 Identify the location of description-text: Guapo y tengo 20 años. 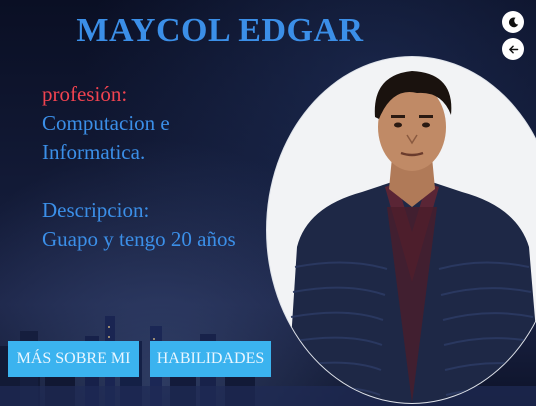
(139, 239).